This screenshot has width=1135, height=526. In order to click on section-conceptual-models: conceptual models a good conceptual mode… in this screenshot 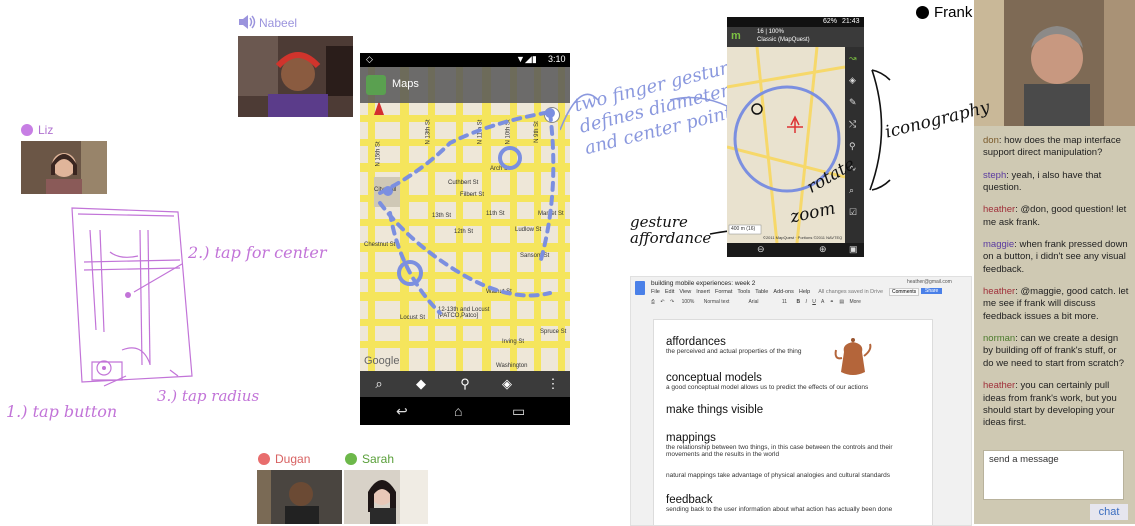, I will do `click(791, 381)`.